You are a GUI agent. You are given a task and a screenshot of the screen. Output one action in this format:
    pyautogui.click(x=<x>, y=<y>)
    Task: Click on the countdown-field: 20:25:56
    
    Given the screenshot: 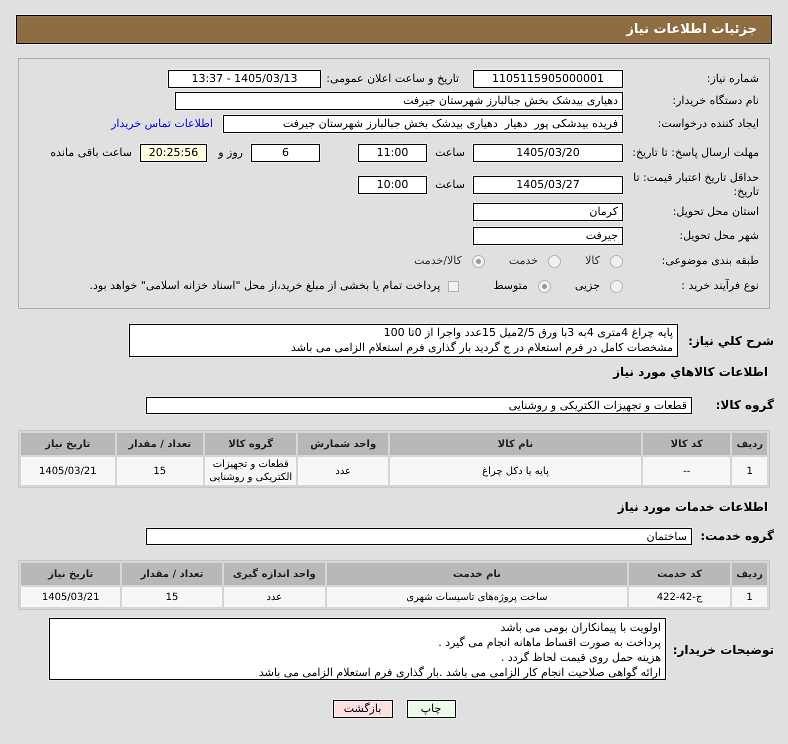 What is the action you would take?
    pyautogui.click(x=173, y=153)
    